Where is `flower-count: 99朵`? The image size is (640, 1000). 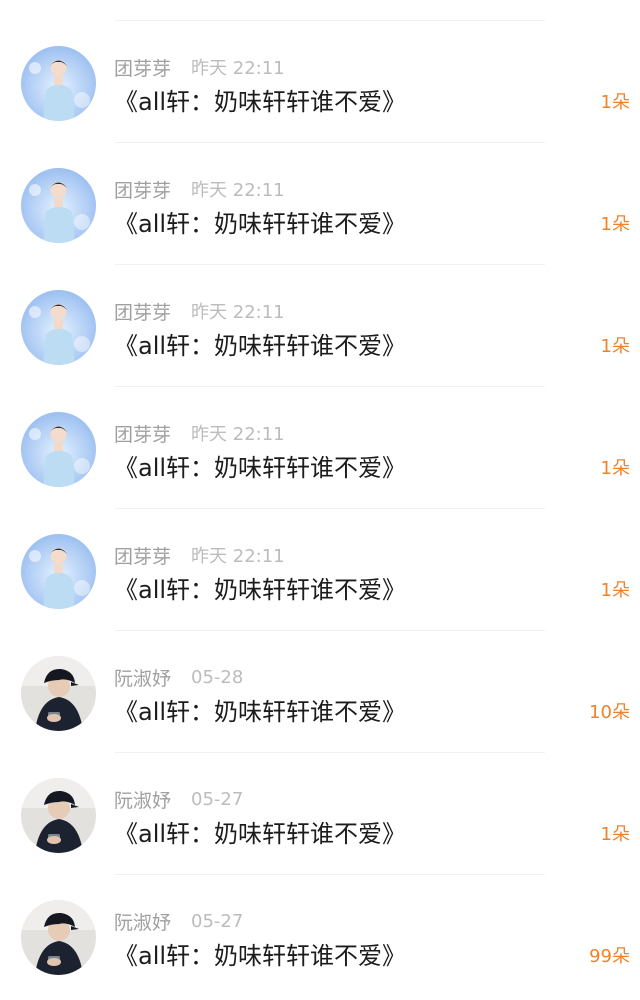
flower-count: 99朵 is located at coordinates (609, 956).